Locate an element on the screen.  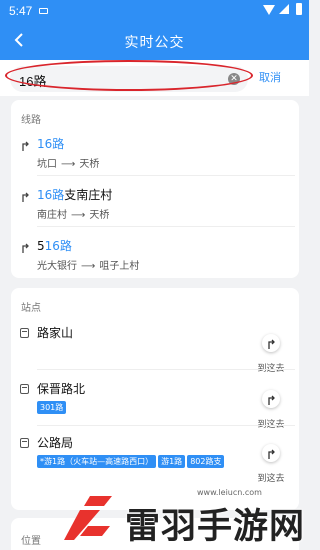
stop-name: 路家山 is located at coordinates (55, 333).